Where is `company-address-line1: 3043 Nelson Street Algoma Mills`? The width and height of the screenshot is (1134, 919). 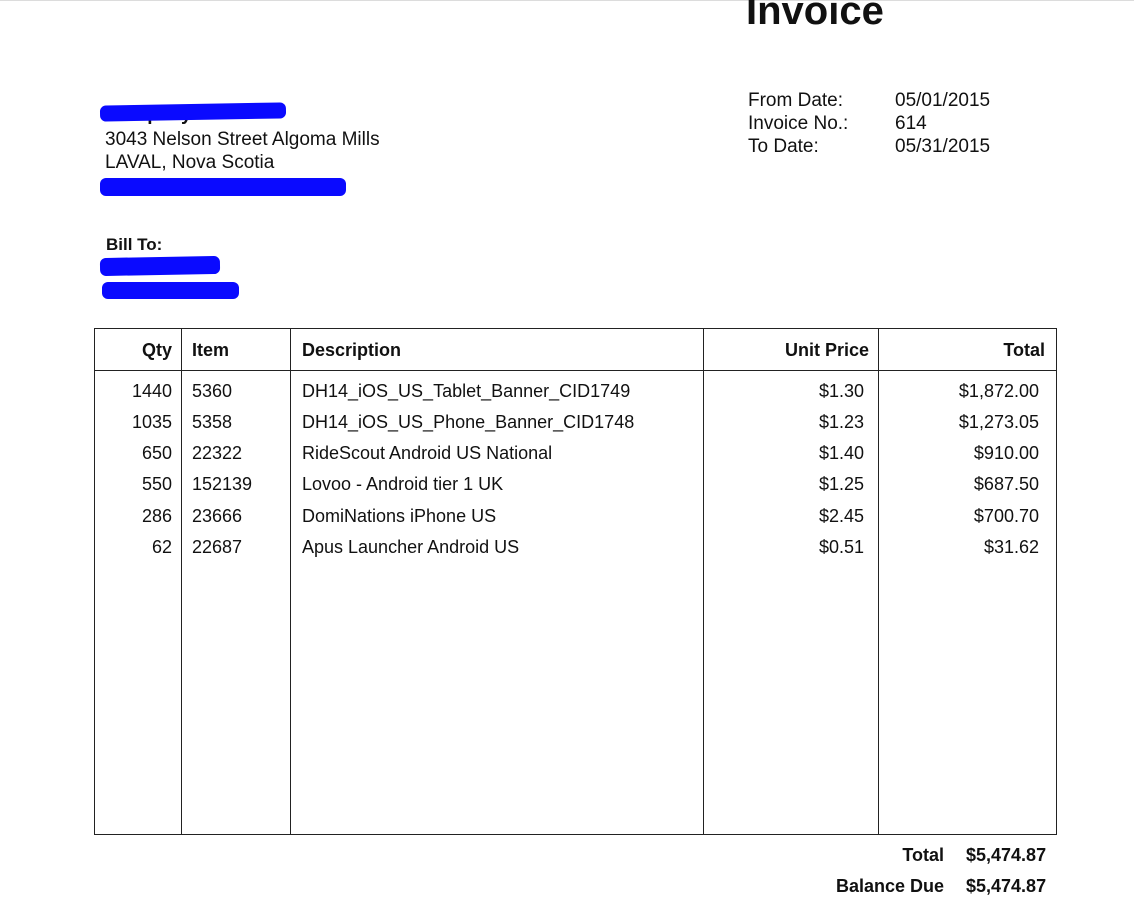 company-address-line1: 3043 Nelson Street Algoma Mills is located at coordinates (242, 139).